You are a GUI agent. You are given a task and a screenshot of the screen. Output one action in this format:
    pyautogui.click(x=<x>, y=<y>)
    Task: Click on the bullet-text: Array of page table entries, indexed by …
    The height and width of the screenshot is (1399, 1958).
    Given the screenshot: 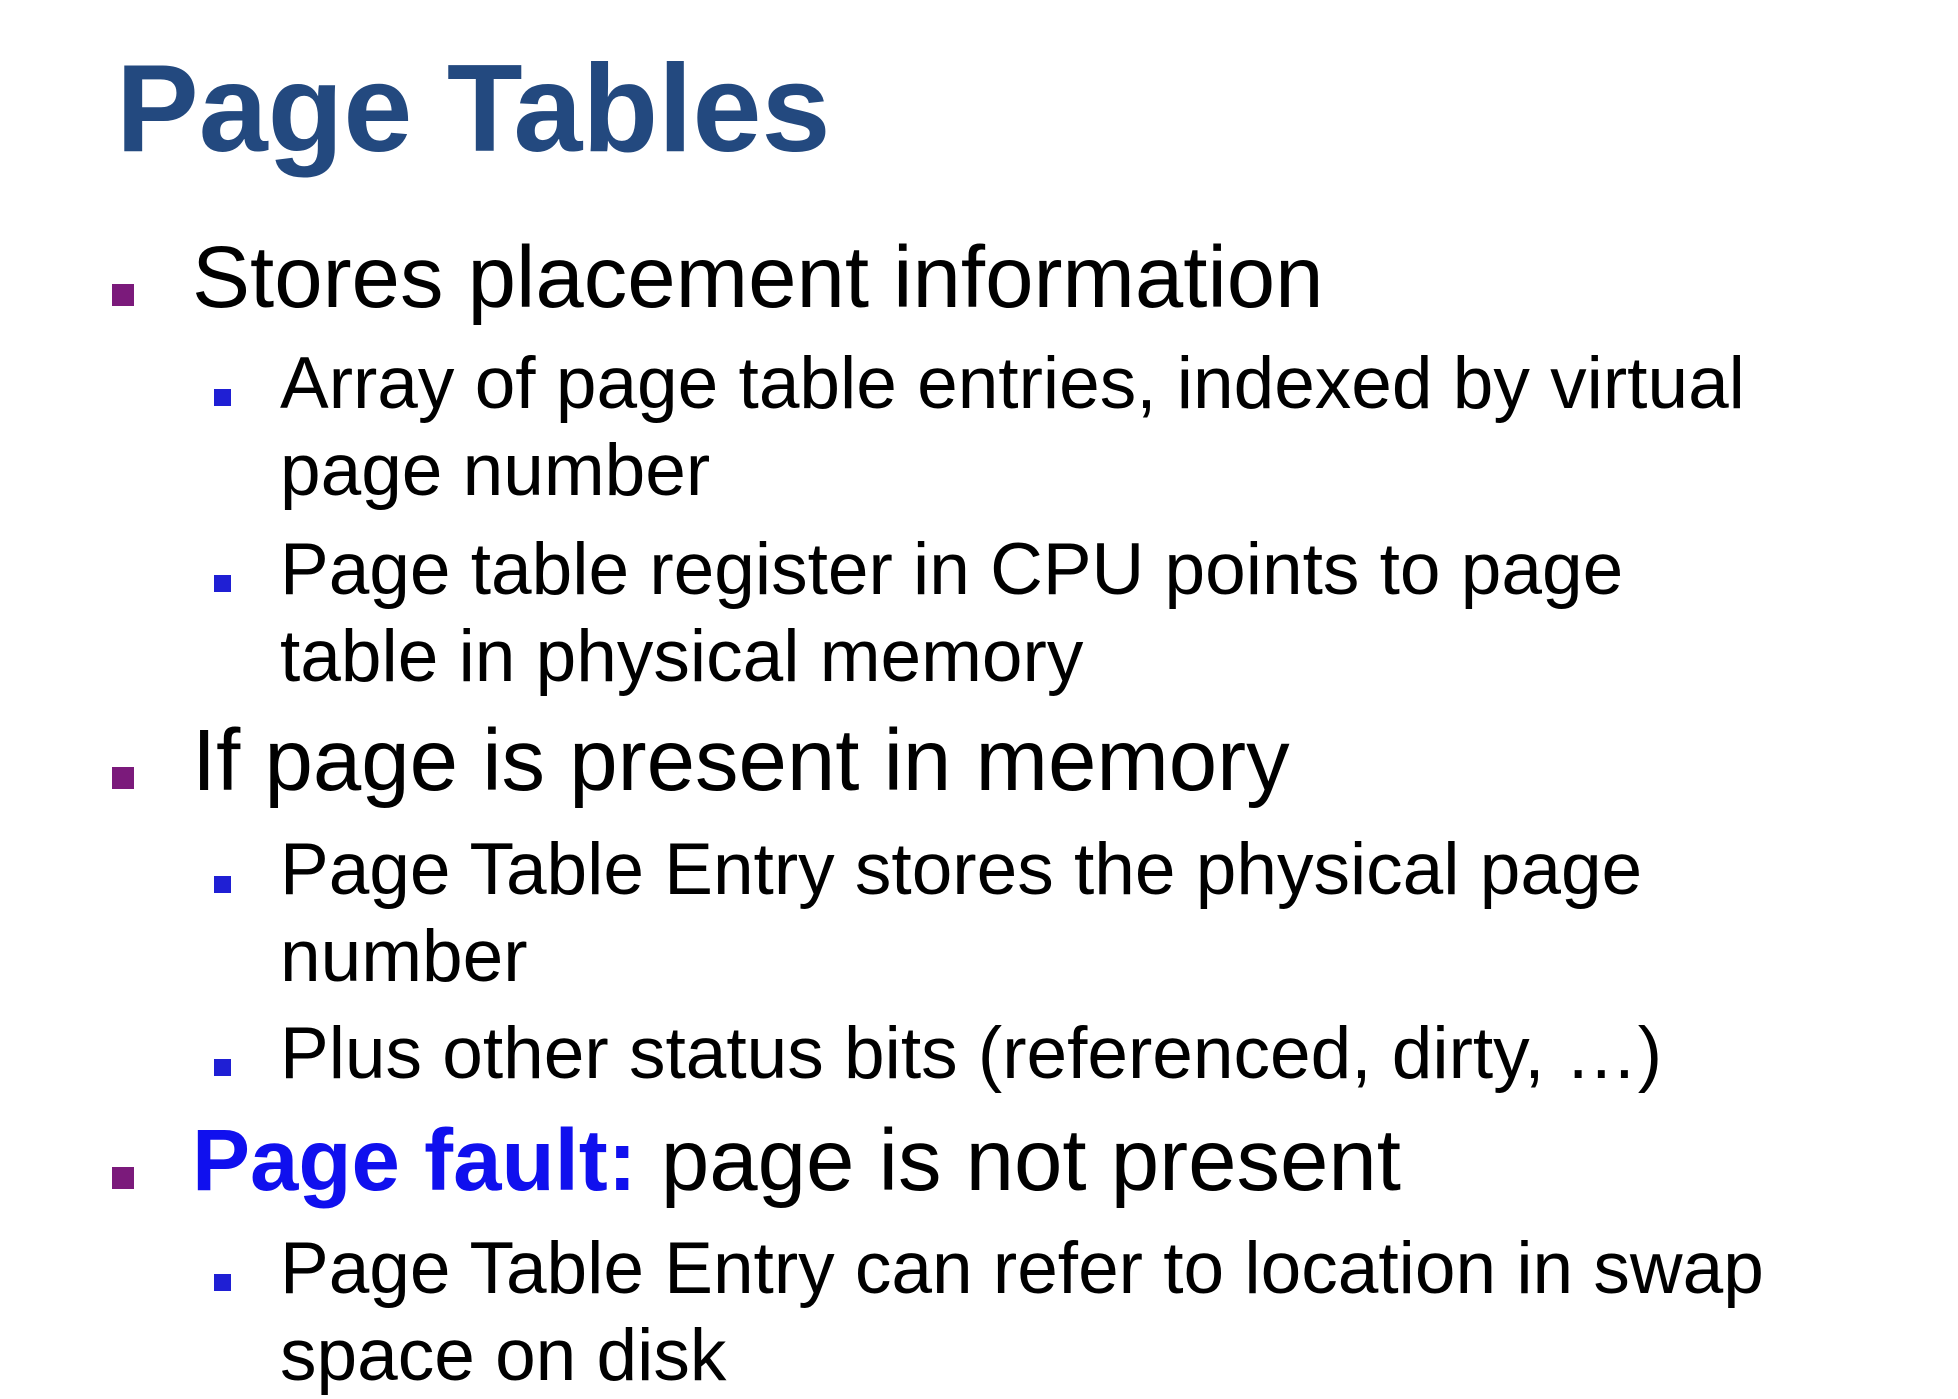 What is the action you would take?
    pyautogui.click(x=1012, y=383)
    